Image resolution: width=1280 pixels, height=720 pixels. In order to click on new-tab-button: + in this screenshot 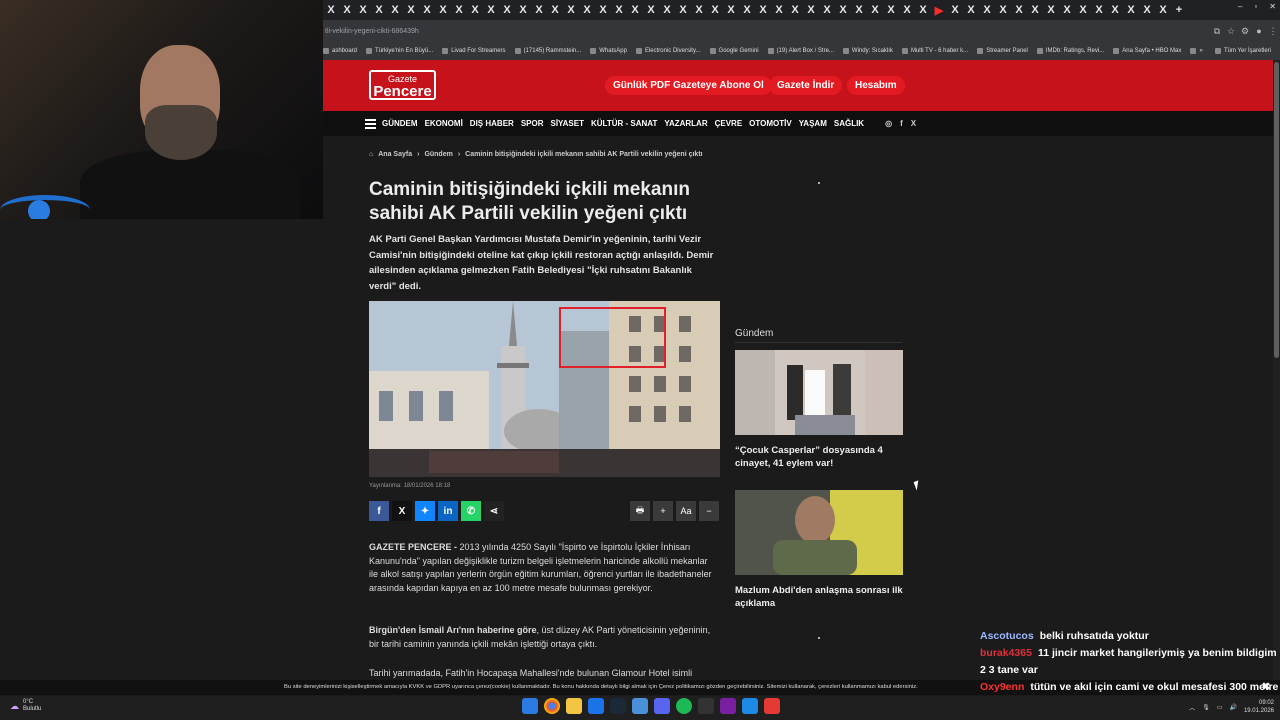, I will do `click(1179, 10)`.